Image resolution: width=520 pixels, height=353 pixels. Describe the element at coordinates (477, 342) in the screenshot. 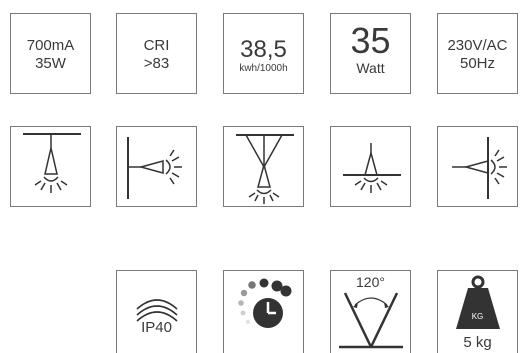

I see `weight-label: 5 kg` at that location.